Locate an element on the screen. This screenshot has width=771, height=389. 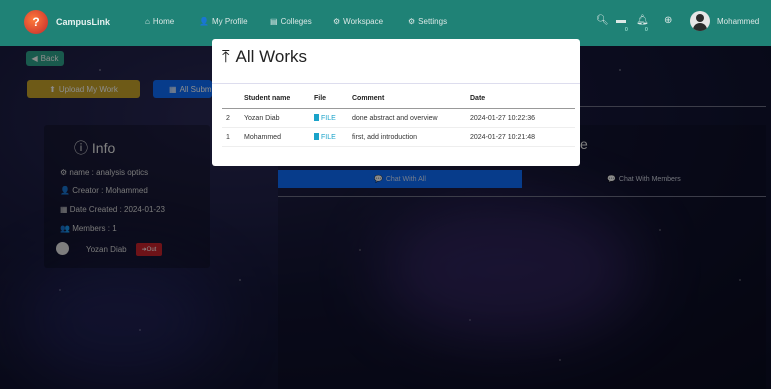
notifications-badge: 0 is located at coordinates (646, 30).